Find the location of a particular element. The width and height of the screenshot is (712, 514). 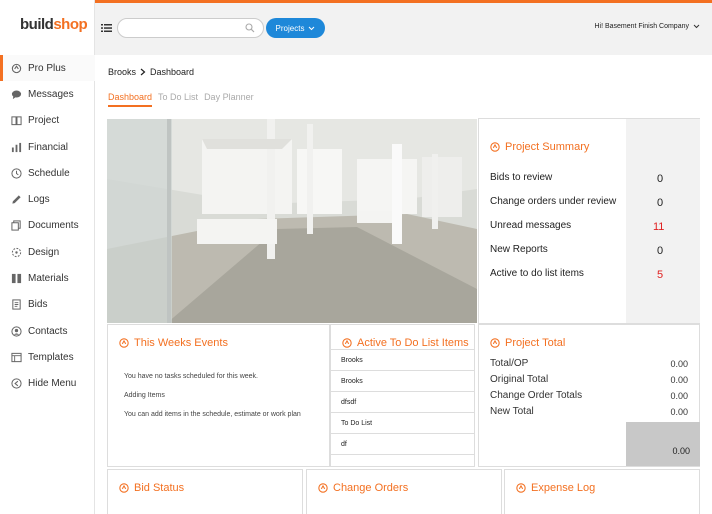

sidebar-item-design: Design is located at coordinates (47, 252).